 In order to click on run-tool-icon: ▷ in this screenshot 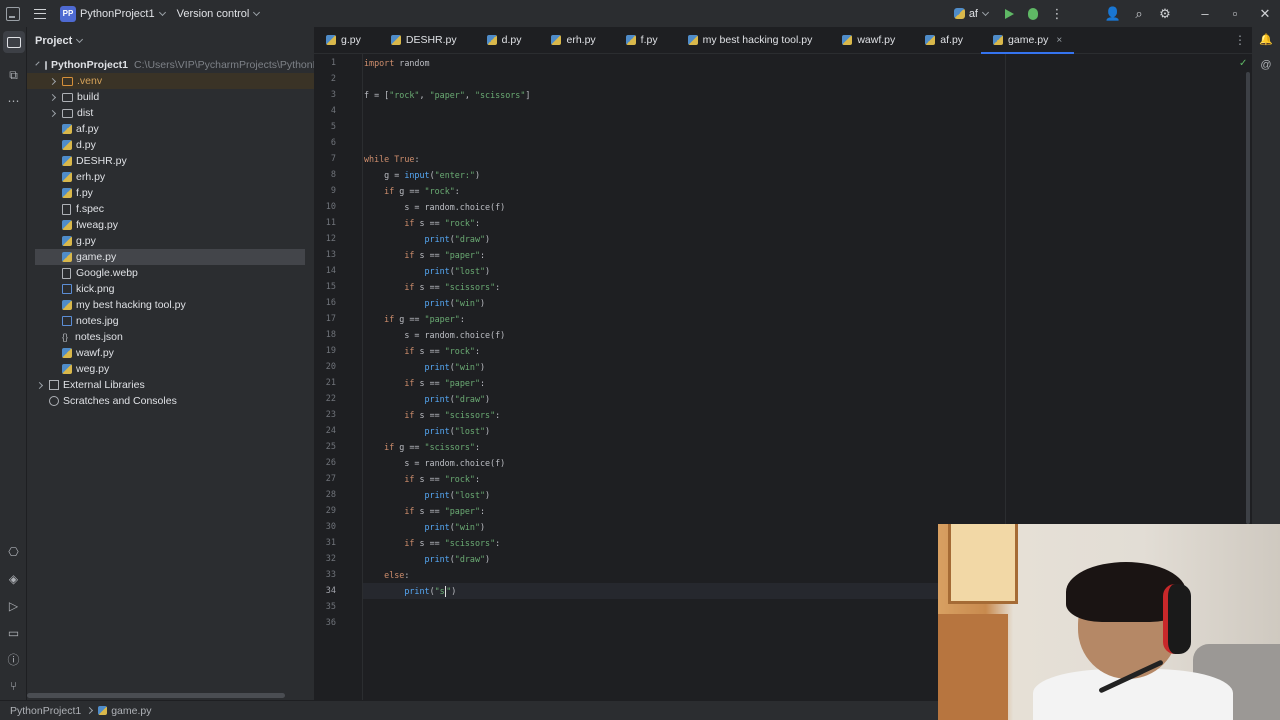, I will do `click(13, 605)`.